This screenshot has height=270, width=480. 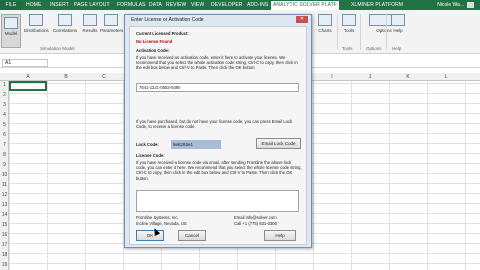 I want to click on row-header: 3, so click(x=4, y=105).